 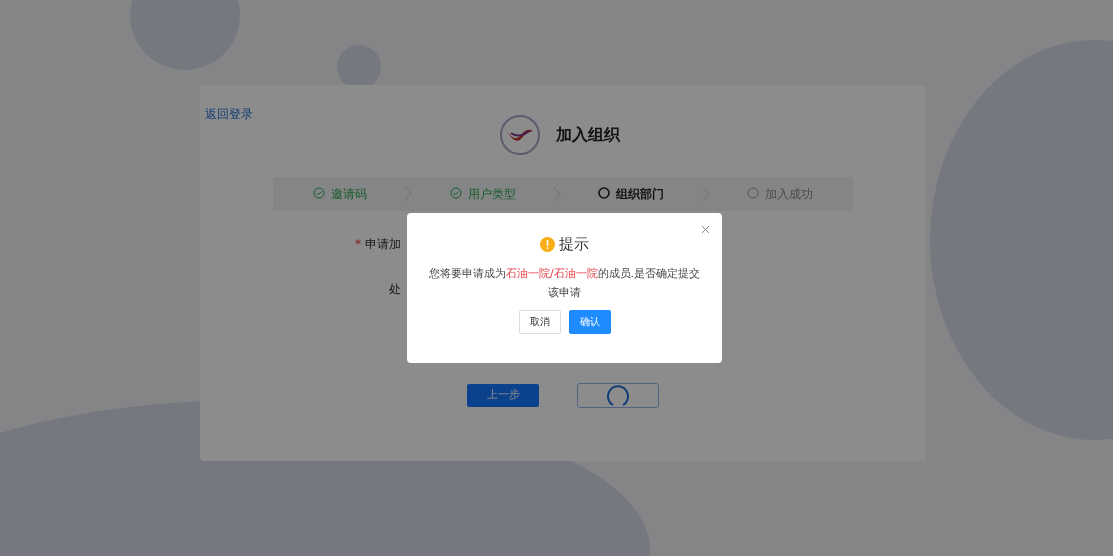 I want to click on close-icon, so click(x=705, y=229).